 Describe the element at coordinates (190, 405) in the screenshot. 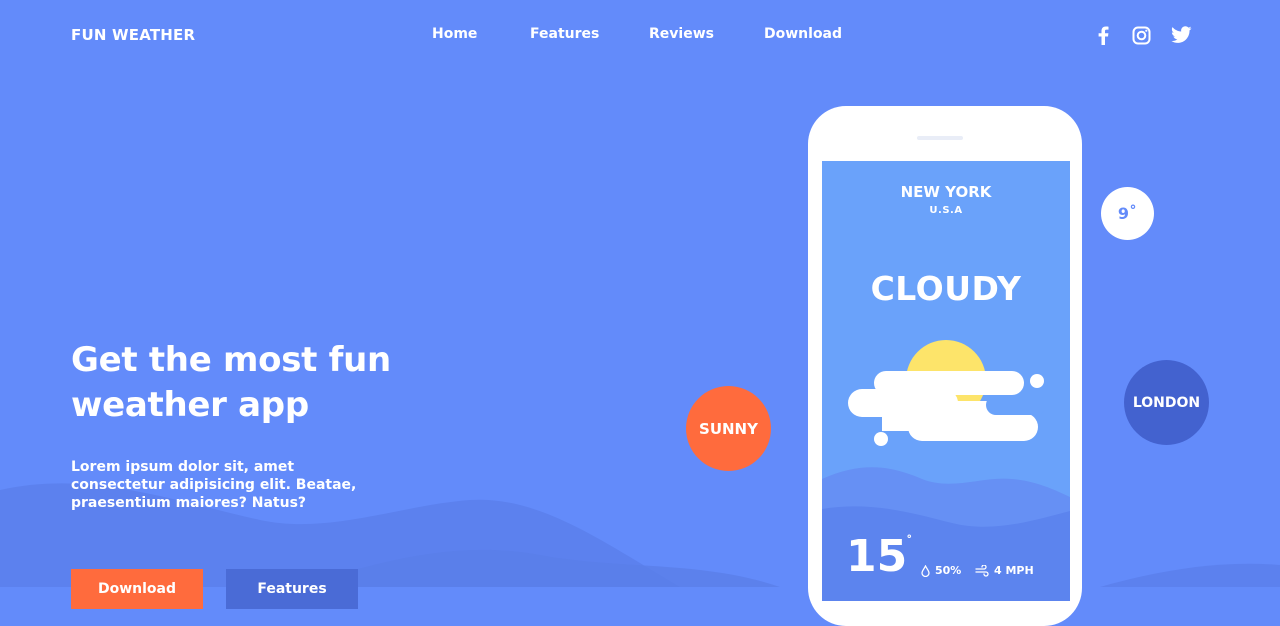

I see `hero-title-line-2: weather app` at that location.